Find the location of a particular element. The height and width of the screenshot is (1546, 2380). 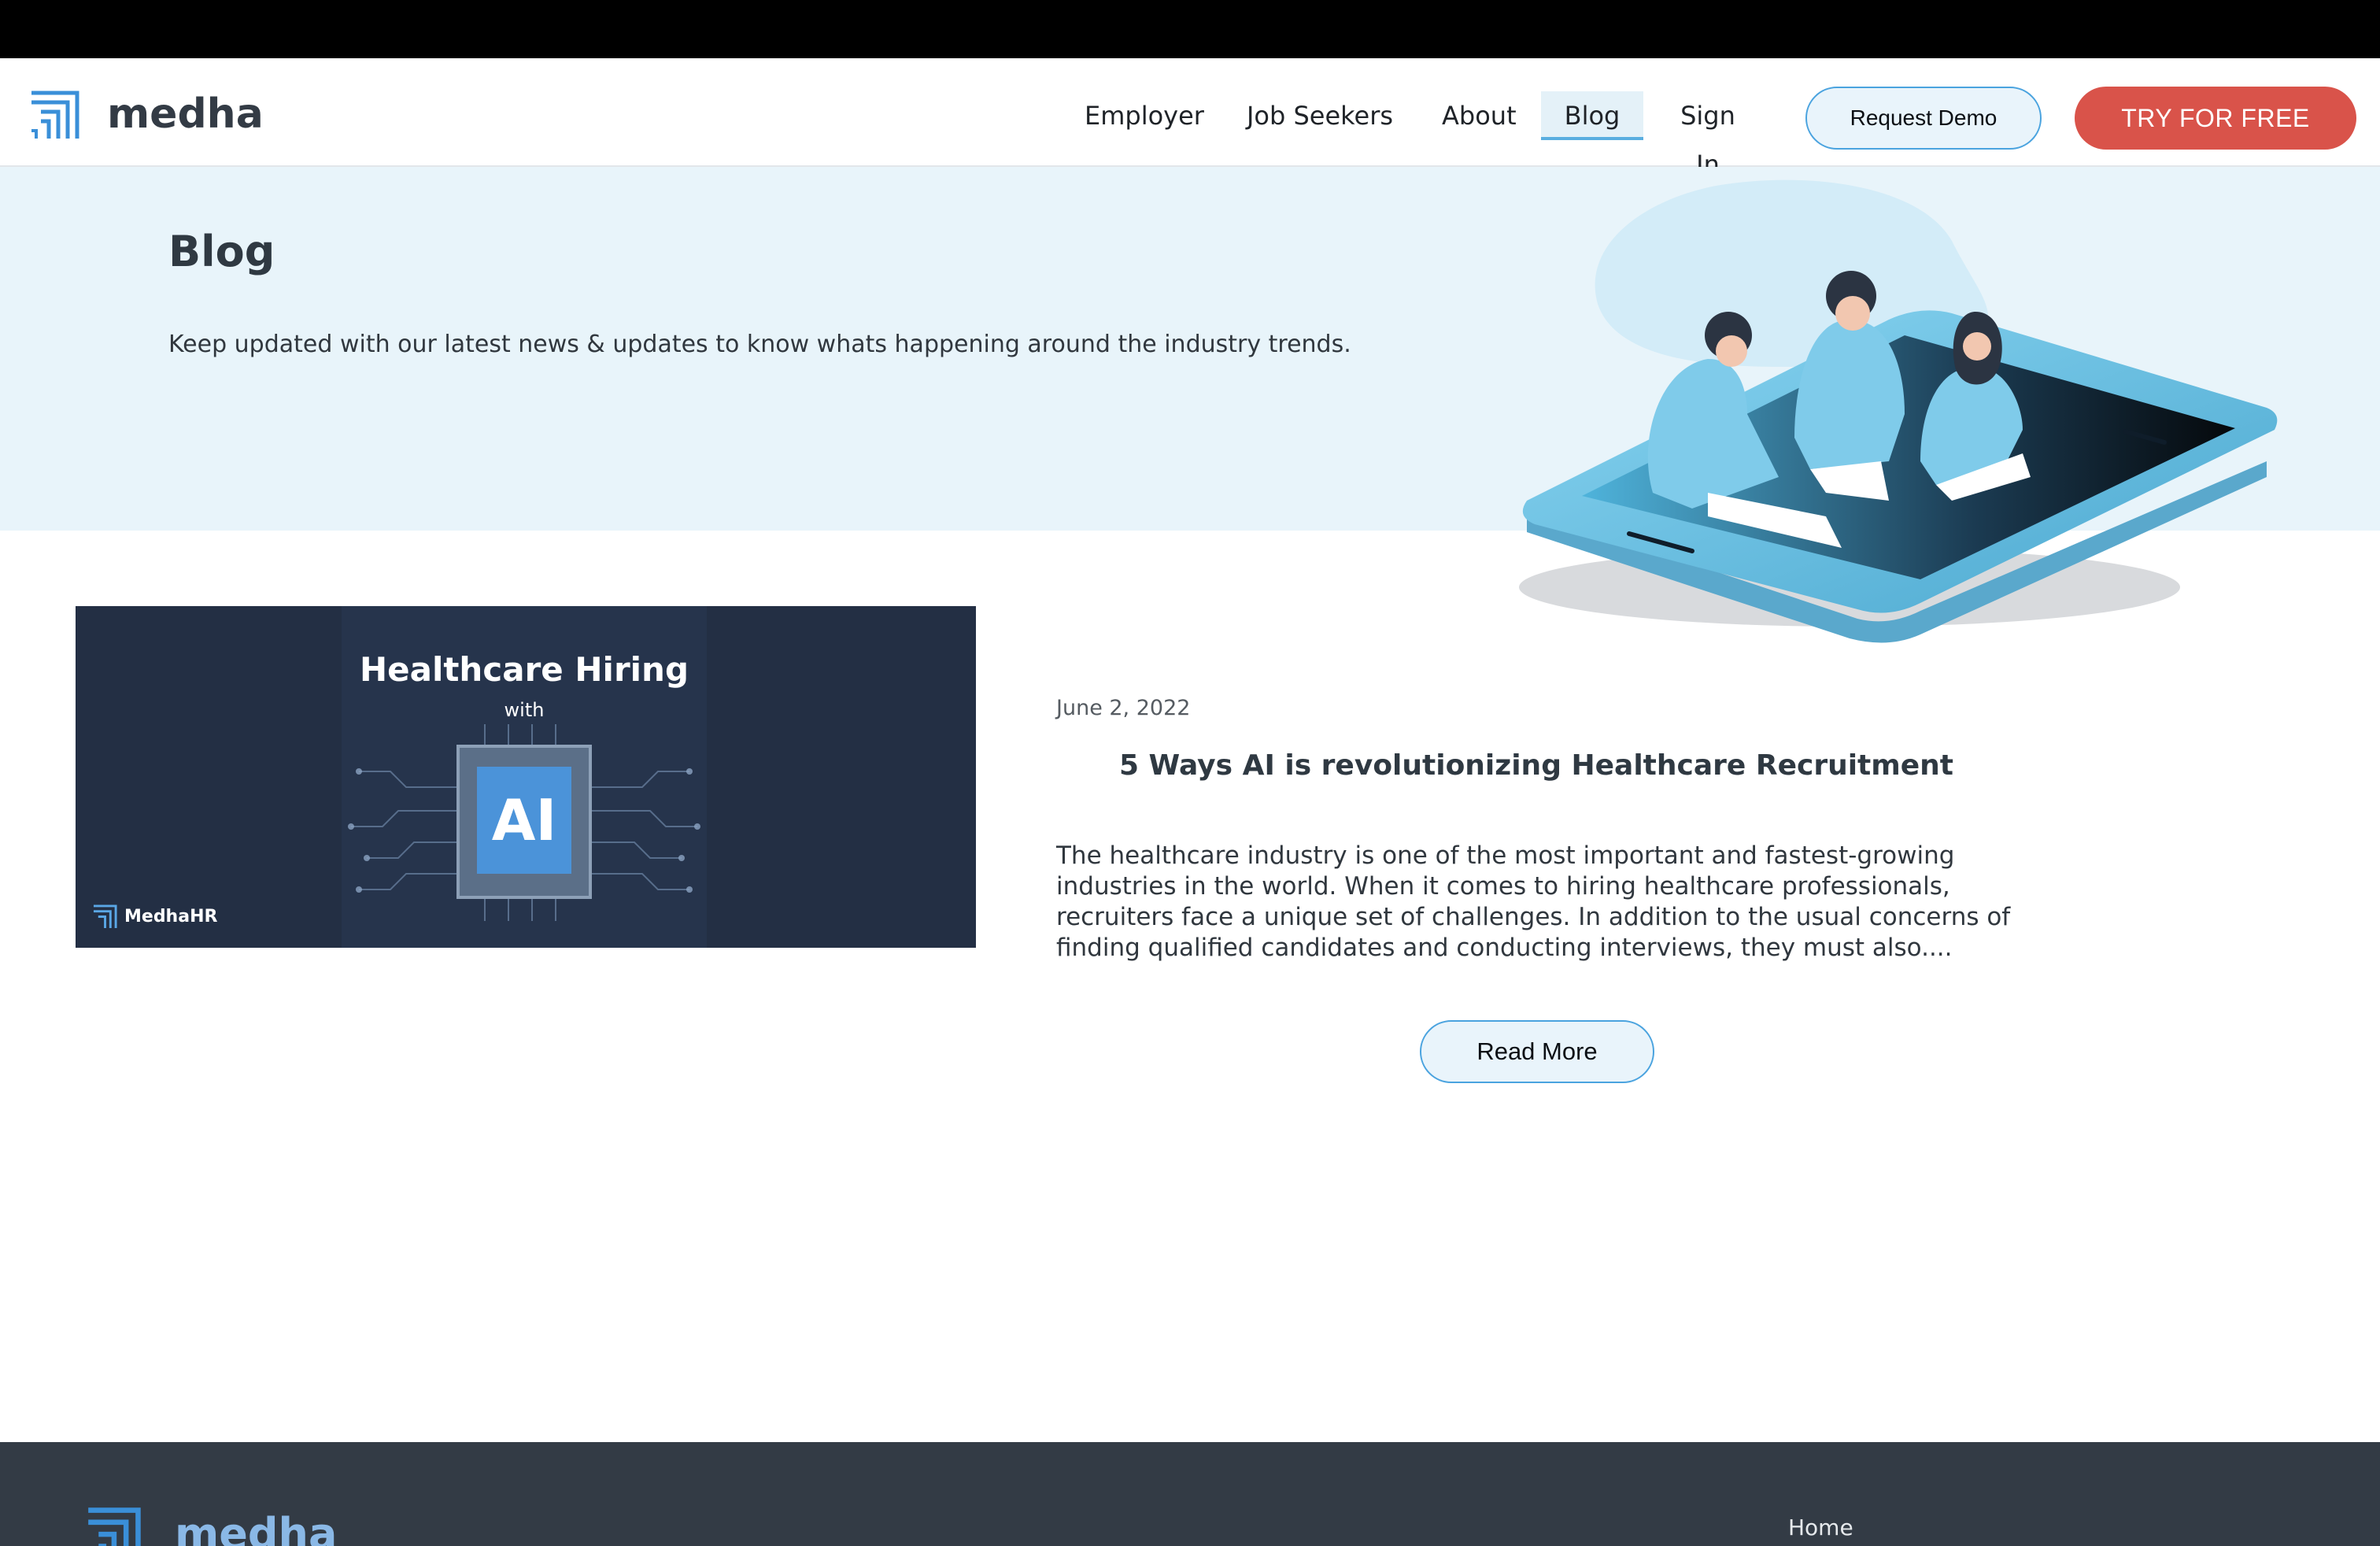

thumbnail-brand-text: MedhaHR is located at coordinates (171, 916).